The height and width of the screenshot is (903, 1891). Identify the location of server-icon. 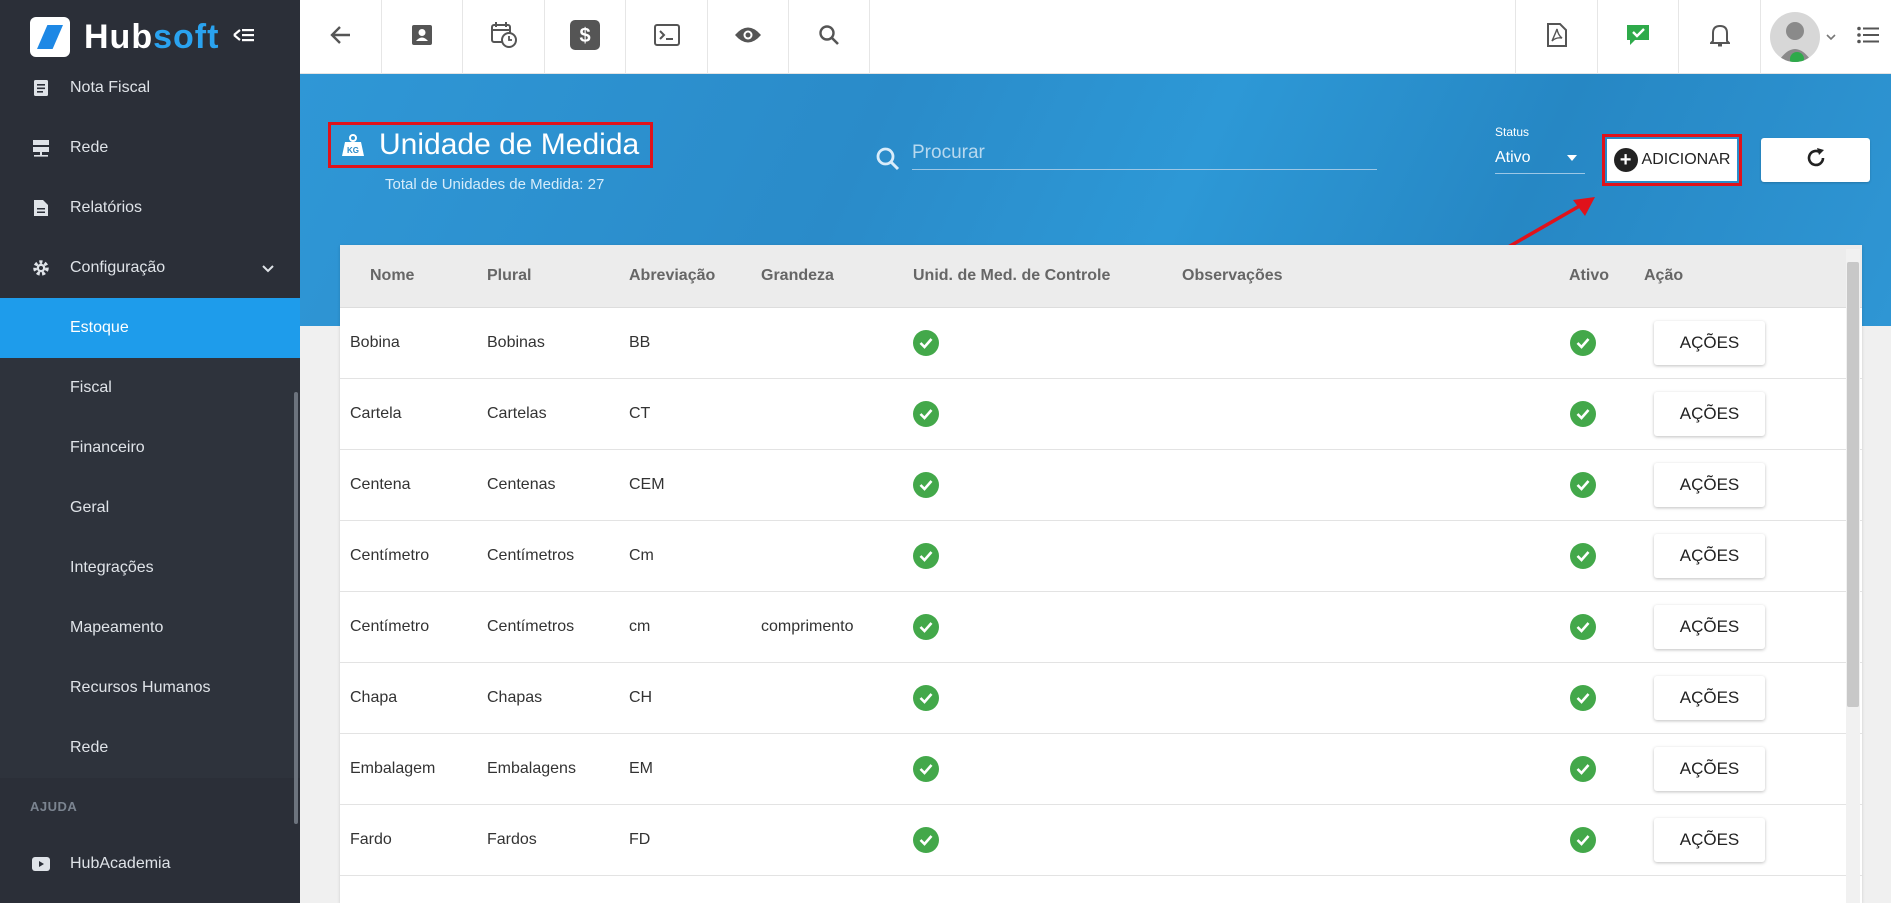
(41, 148).